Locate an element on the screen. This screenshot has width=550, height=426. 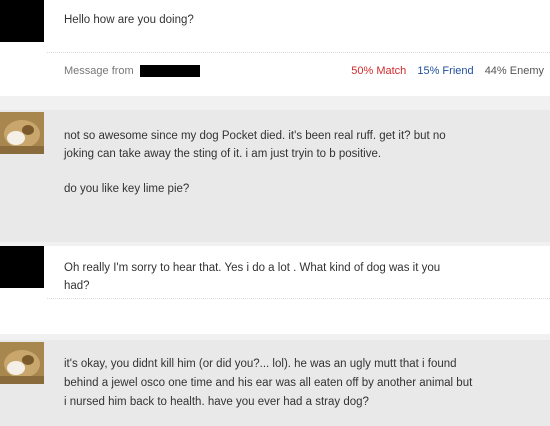
friend-percent: 15% Friend is located at coordinates (445, 71).